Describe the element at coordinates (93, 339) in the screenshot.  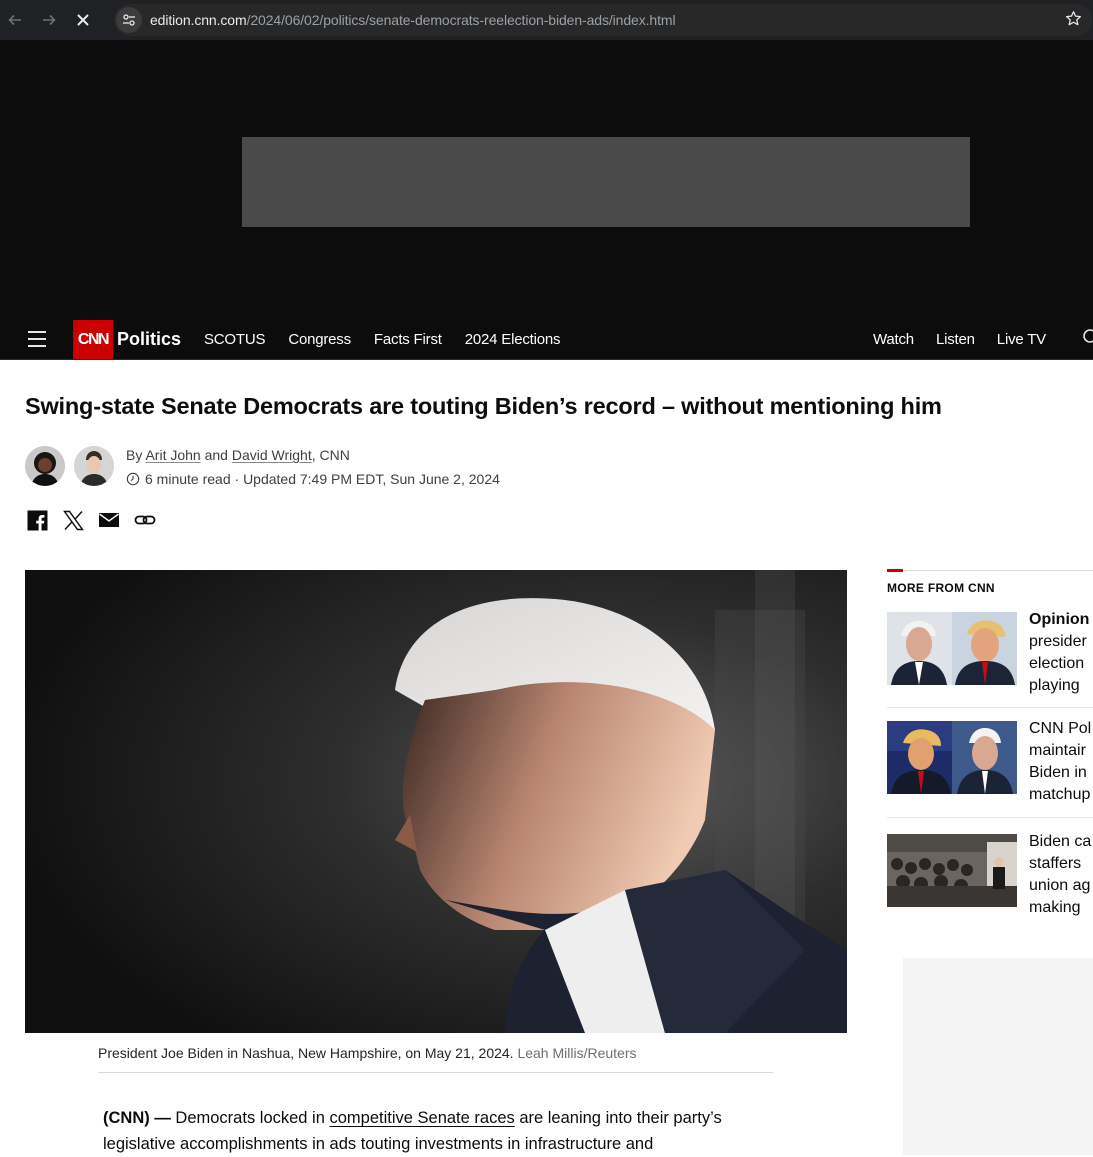
I see `cnn-logo: CNN` at that location.